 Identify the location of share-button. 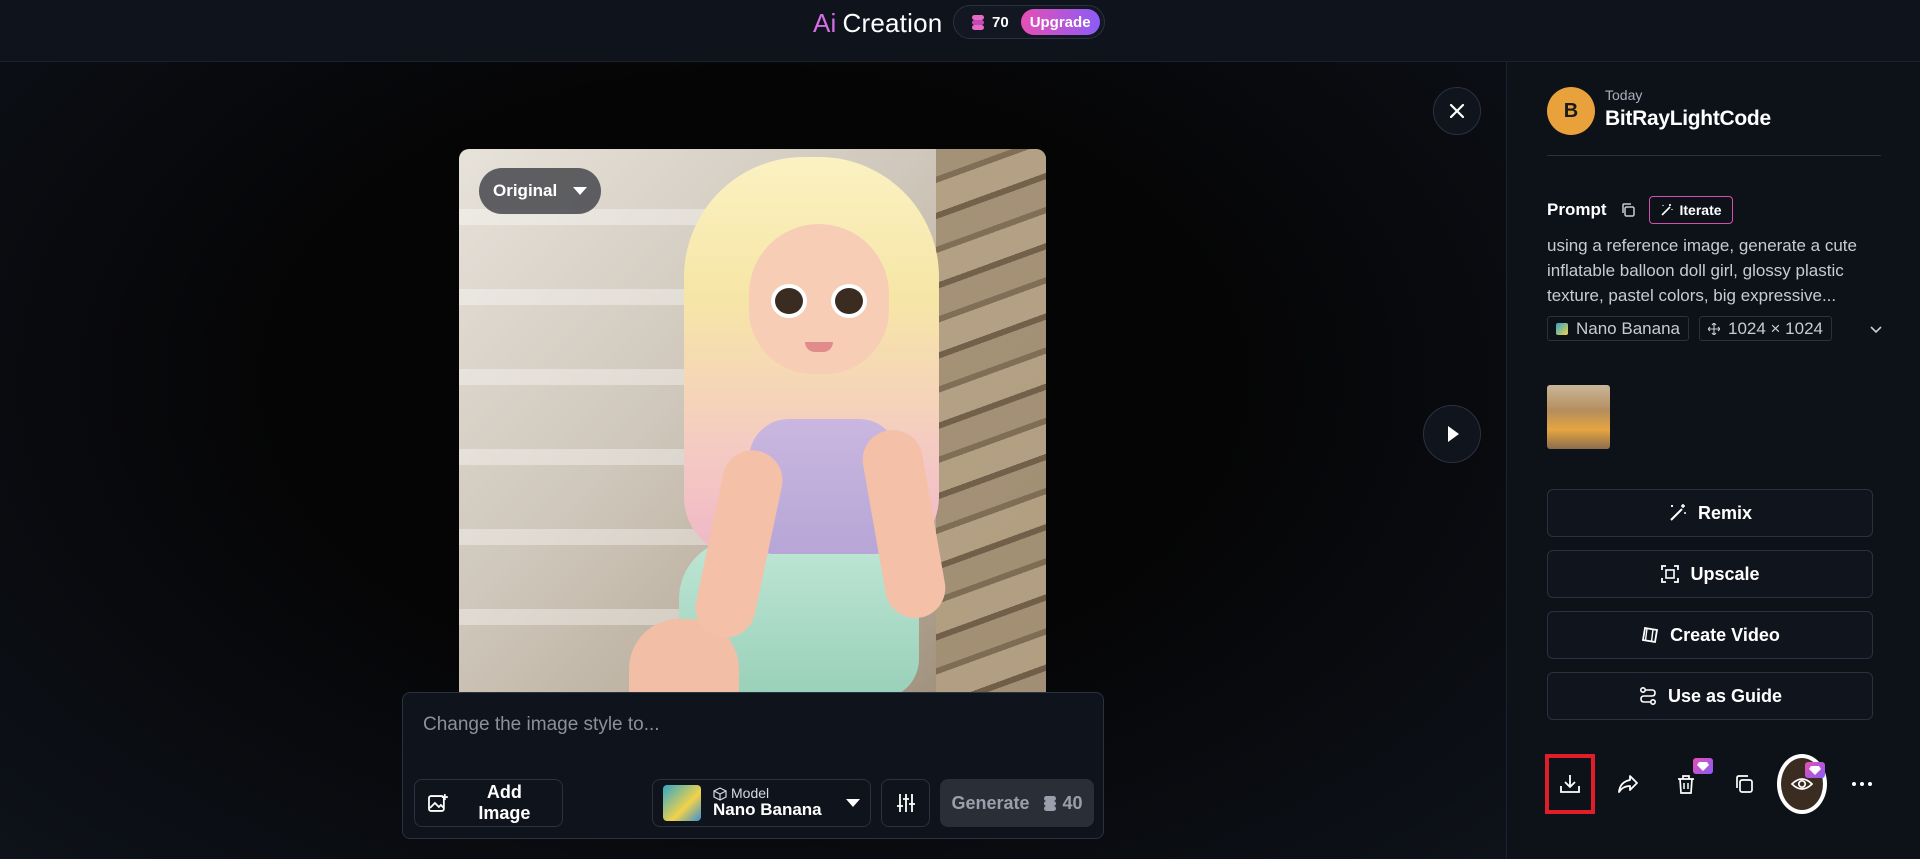
(1628, 784).